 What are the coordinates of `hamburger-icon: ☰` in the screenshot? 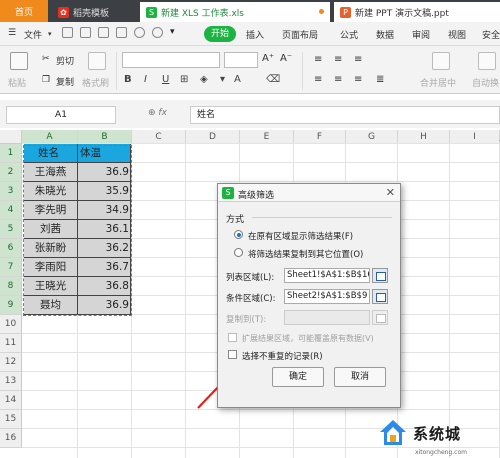 It's located at (12, 33).